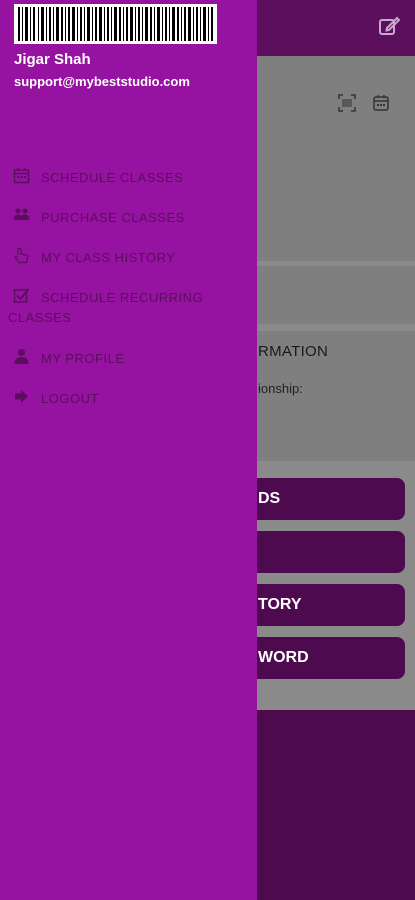  I want to click on menu-item-schedule-classes: SCHEDULE CLASSES, so click(128, 184).